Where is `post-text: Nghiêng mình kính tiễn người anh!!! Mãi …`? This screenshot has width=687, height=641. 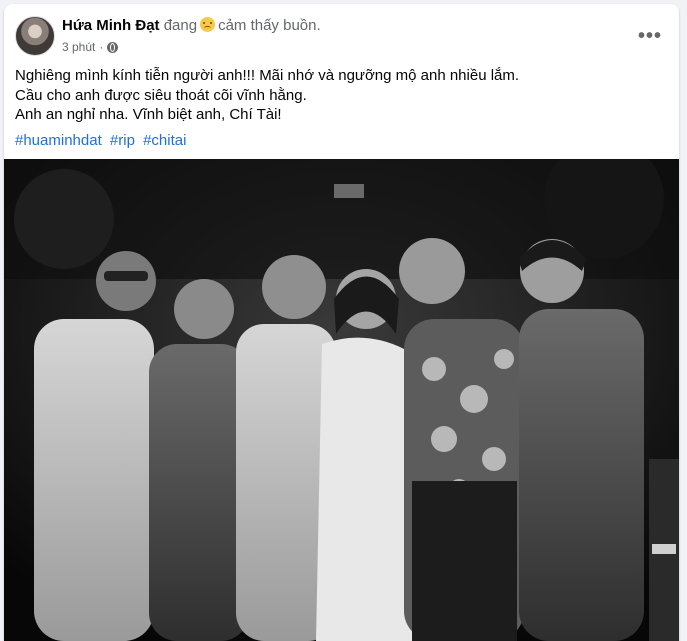
post-text: Nghiêng mình kính tiễn người anh!!! Mãi … is located at coordinates (340, 95).